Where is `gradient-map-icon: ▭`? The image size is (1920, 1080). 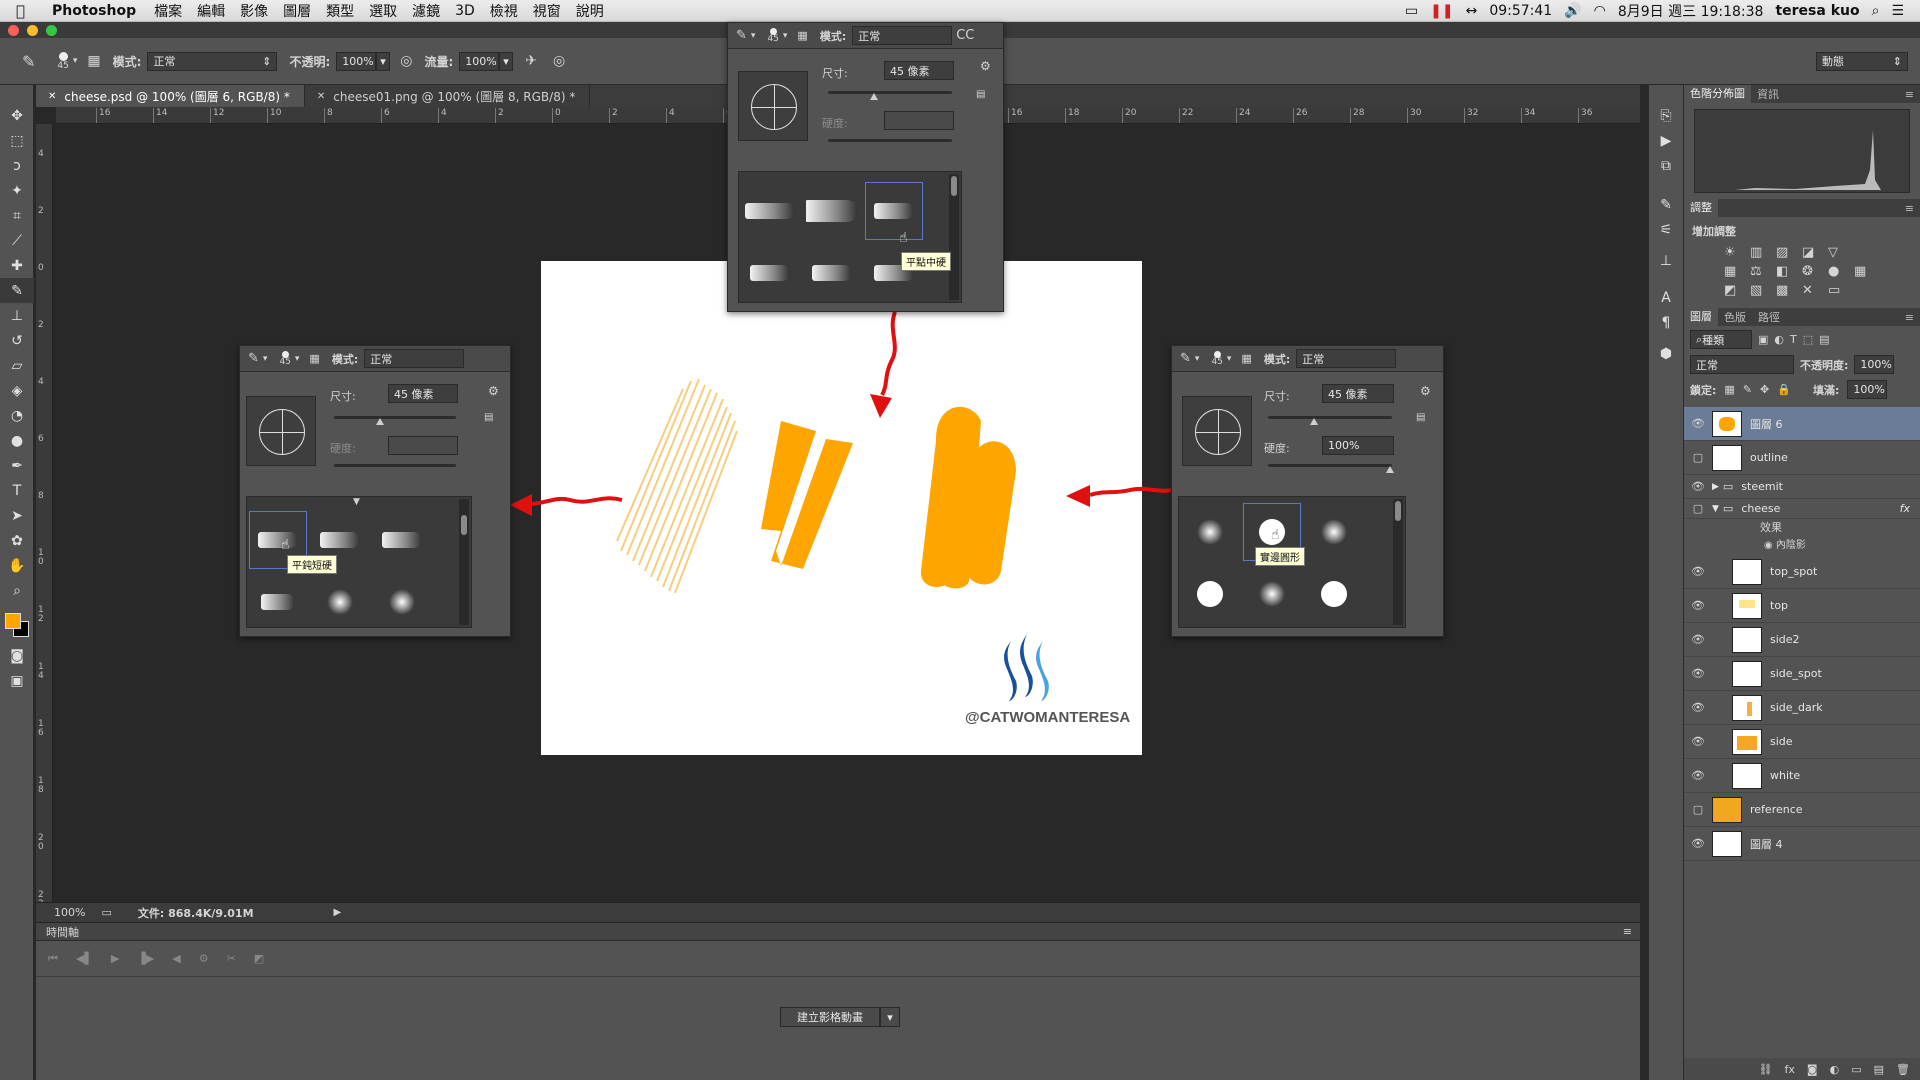
gradient-map-icon: ▭ is located at coordinates (1840, 290).